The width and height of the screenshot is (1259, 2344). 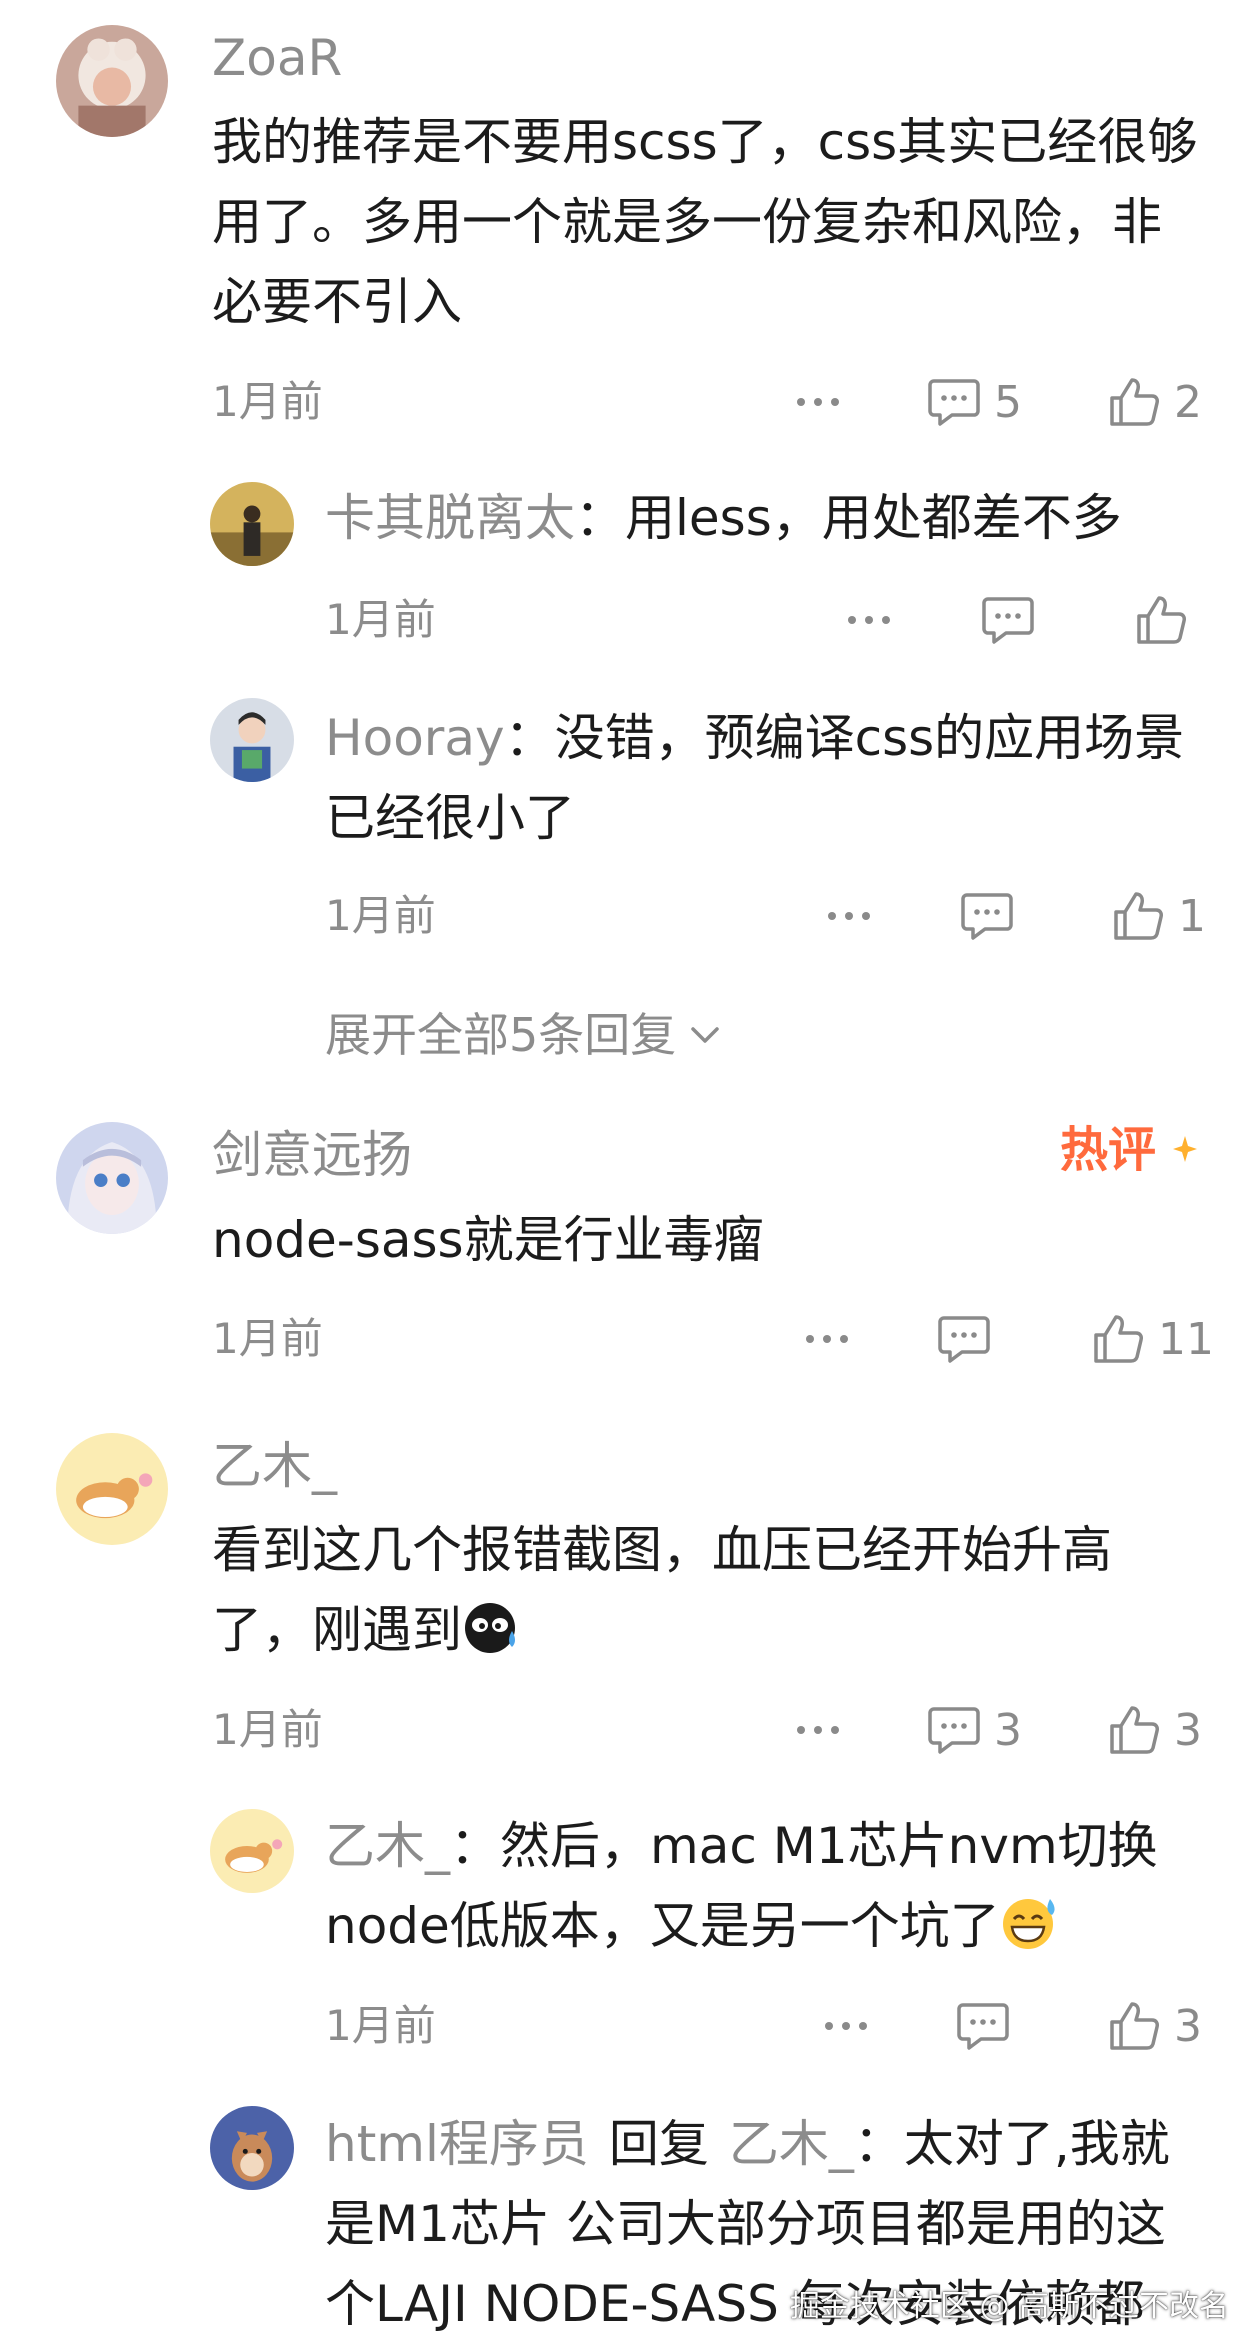 What do you see at coordinates (705, 1035) in the screenshot?
I see `chevron-down-icon` at bounding box center [705, 1035].